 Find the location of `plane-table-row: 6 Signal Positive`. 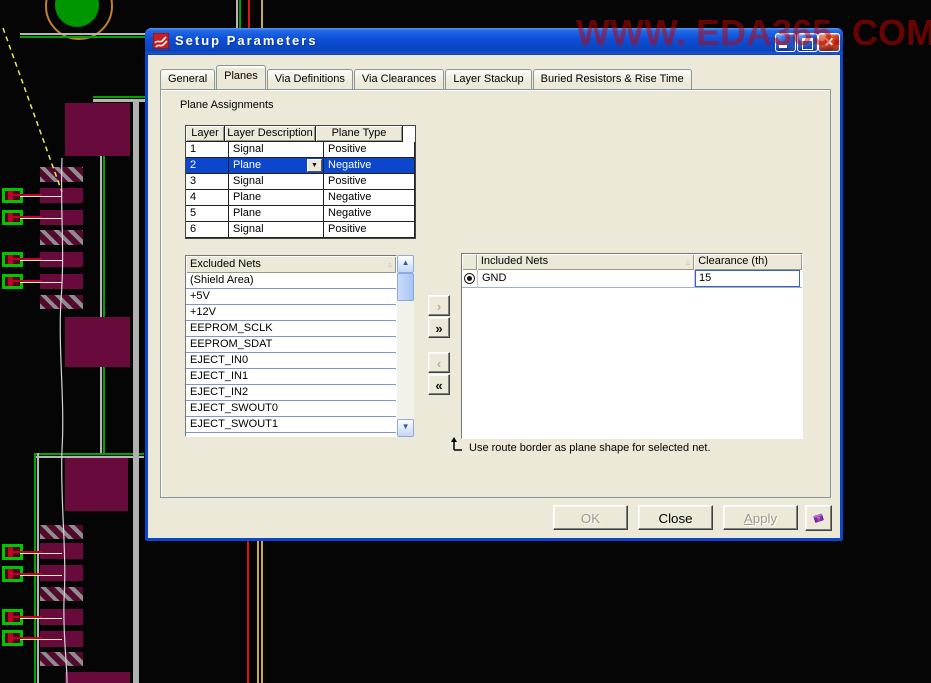

plane-table-row: 6 Signal Positive is located at coordinates (300, 230).